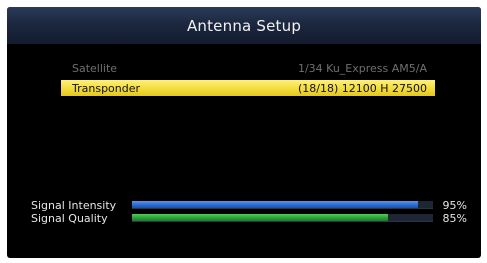 Image resolution: width=487 pixels, height=263 pixels. Describe the element at coordinates (275, 204) in the screenshot. I see `signal-intensity-fill` at that location.